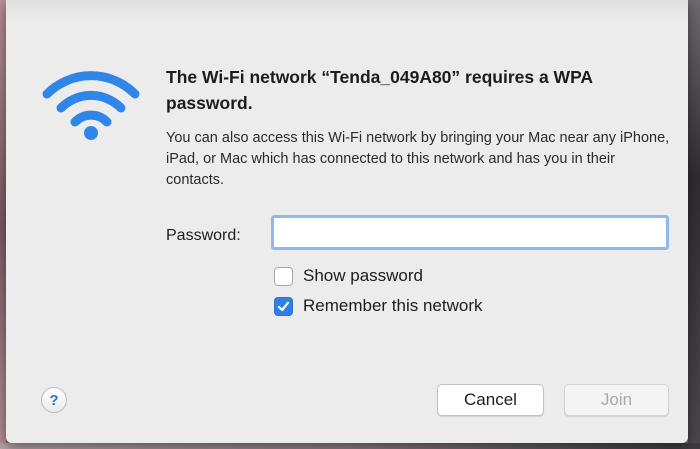  Describe the element at coordinates (694, 224) in the screenshot. I see `background-right` at that location.